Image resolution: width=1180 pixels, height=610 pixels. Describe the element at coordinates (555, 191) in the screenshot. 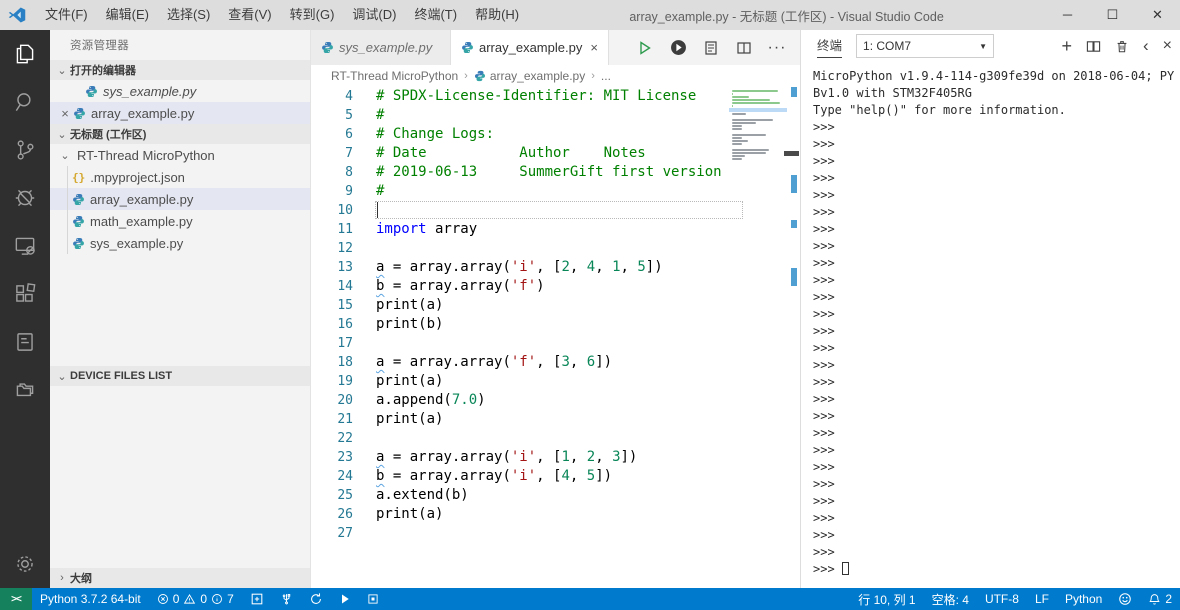

I see `code-line: 9 #` at that location.